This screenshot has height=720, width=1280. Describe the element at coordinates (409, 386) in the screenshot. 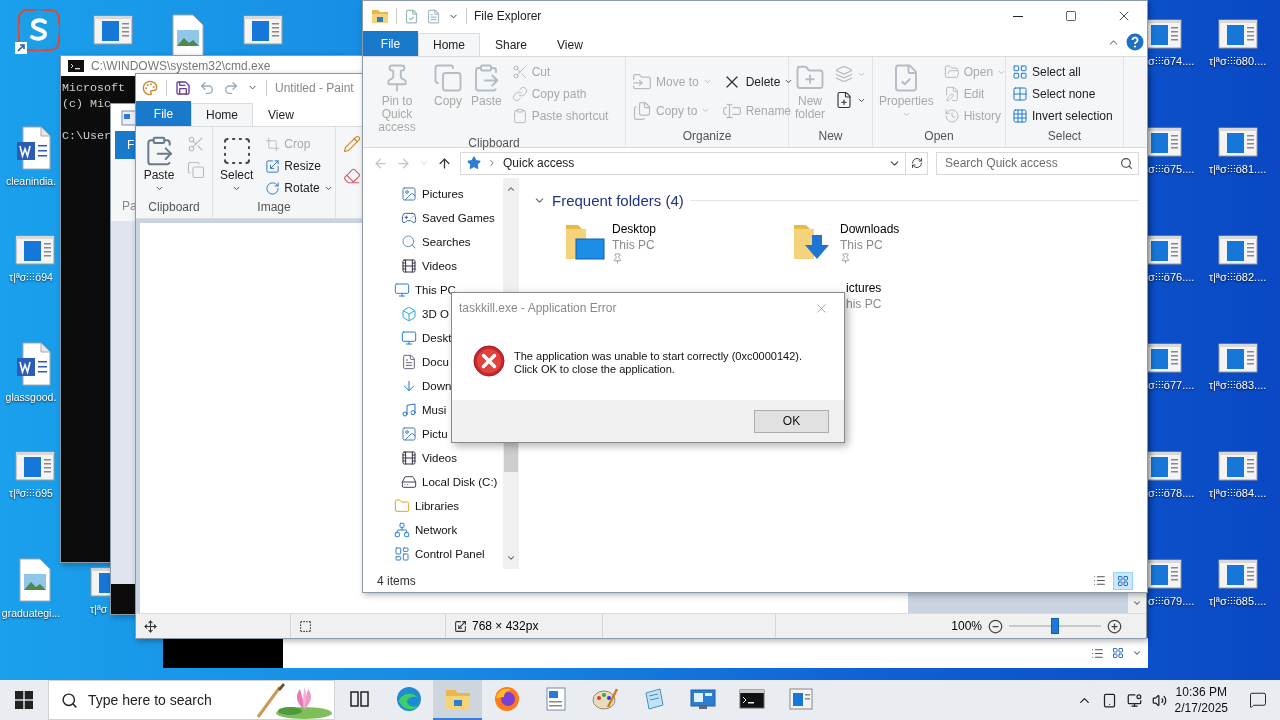

I see `down-arrow-icon` at that location.